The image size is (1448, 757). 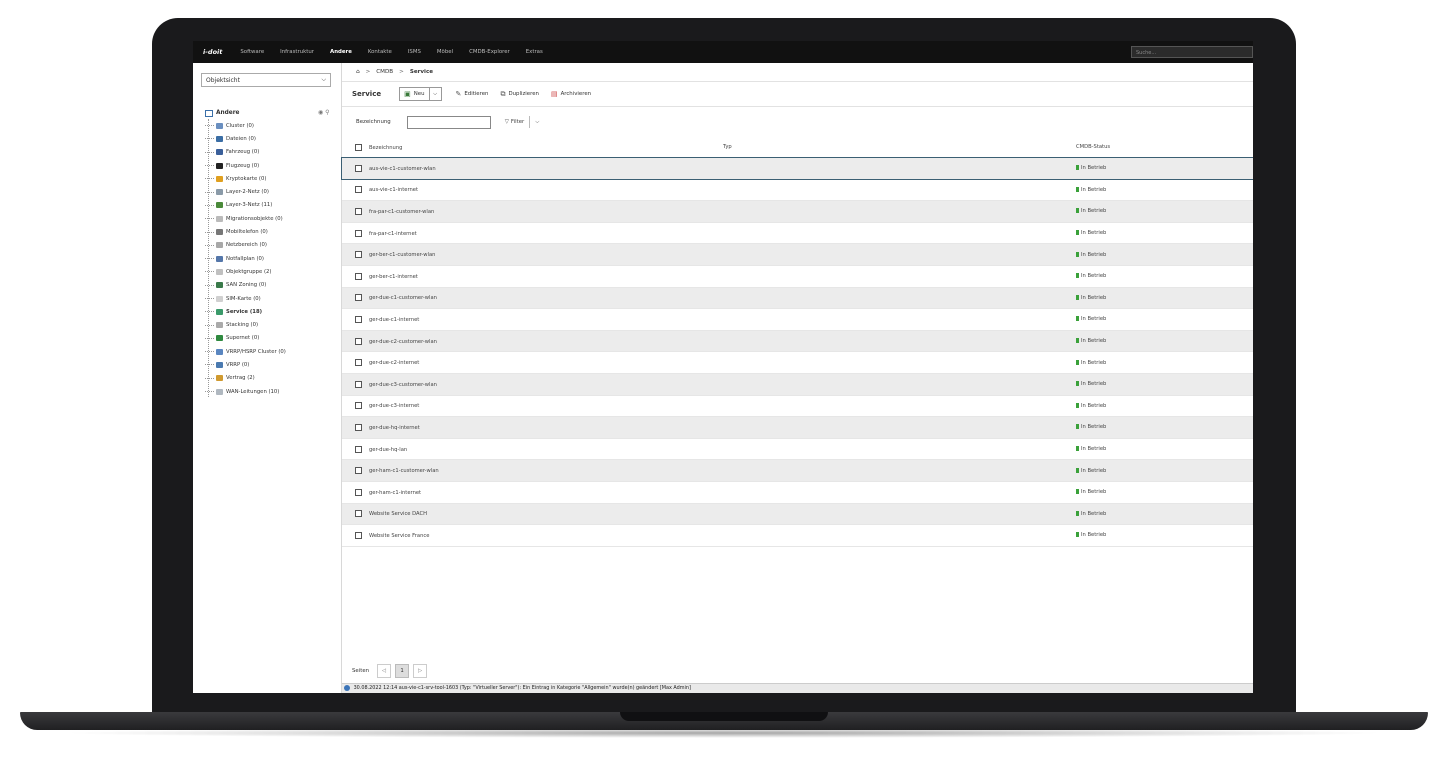 What do you see at coordinates (448, 122) in the screenshot?
I see `filter-input` at bounding box center [448, 122].